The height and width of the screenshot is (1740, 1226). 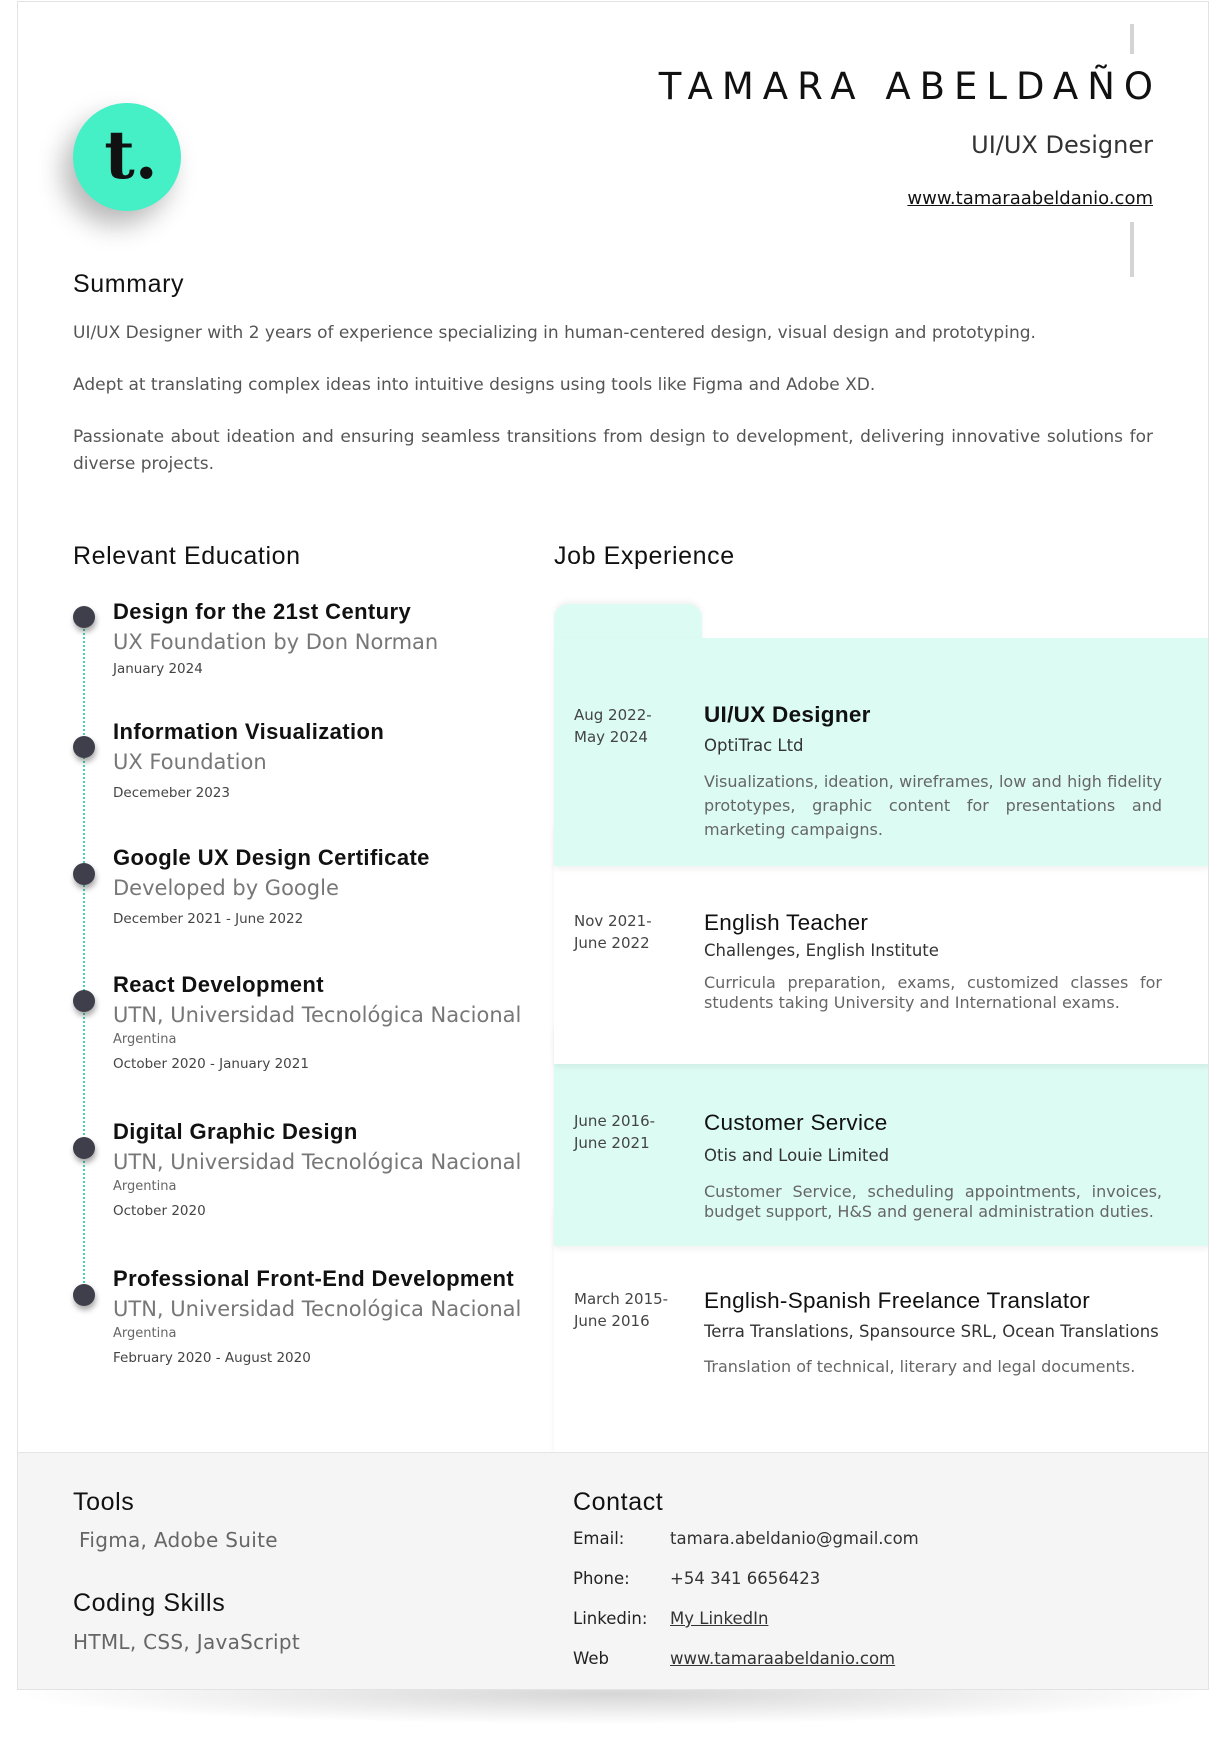 What do you see at coordinates (1132, 249) in the screenshot?
I see `header-divider-bottom` at bounding box center [1132, 249].